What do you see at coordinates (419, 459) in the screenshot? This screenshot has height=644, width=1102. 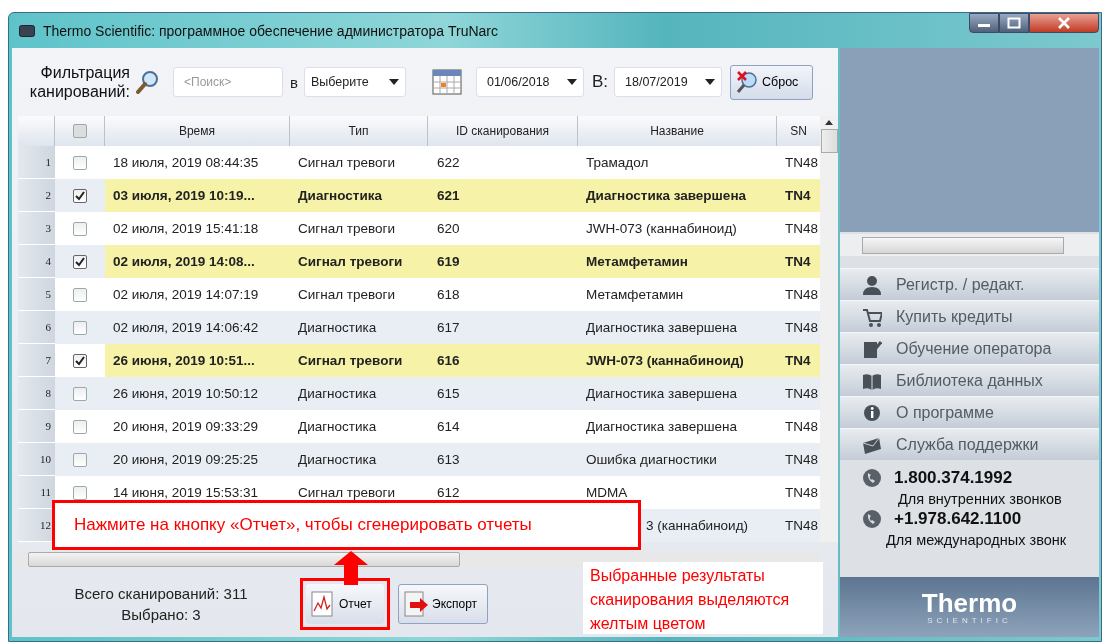 I see `table-row: 10 20 июня, 2019 09:25:25 Диагностика 613 Ошибка диагностики TN48` at bounding box center [419, 459].